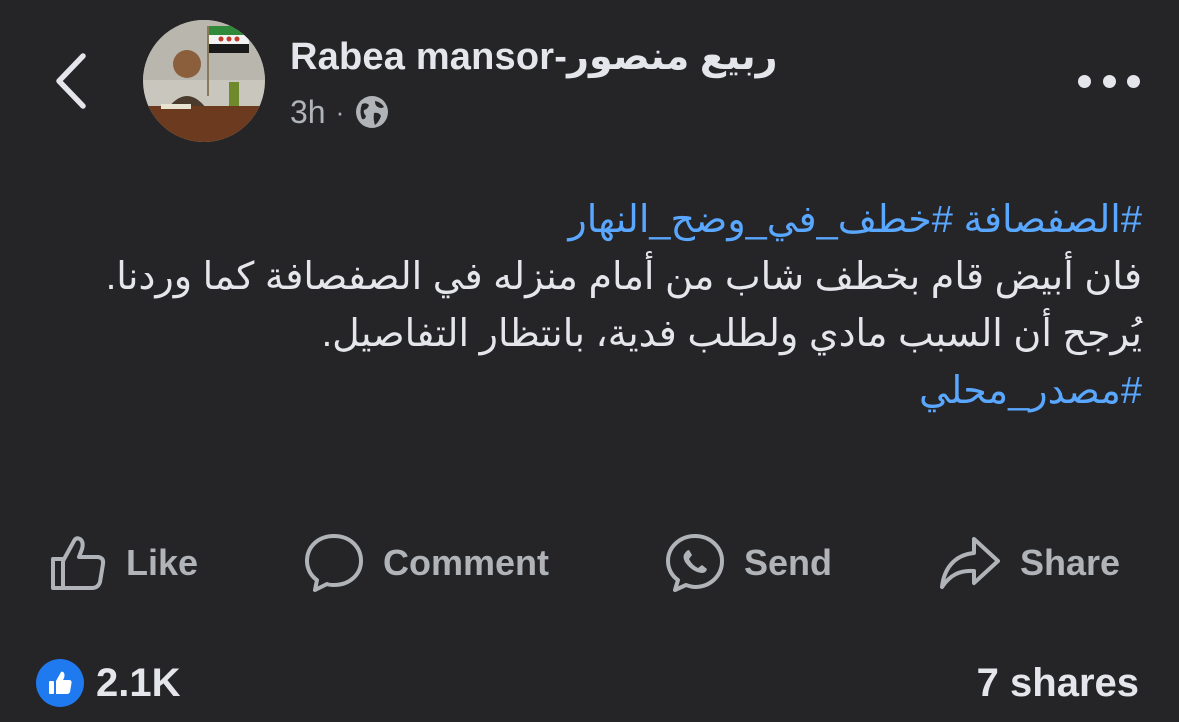 The height and width of the screenshot is (722, 1179). I want to click on back-button, so click(70, 81).